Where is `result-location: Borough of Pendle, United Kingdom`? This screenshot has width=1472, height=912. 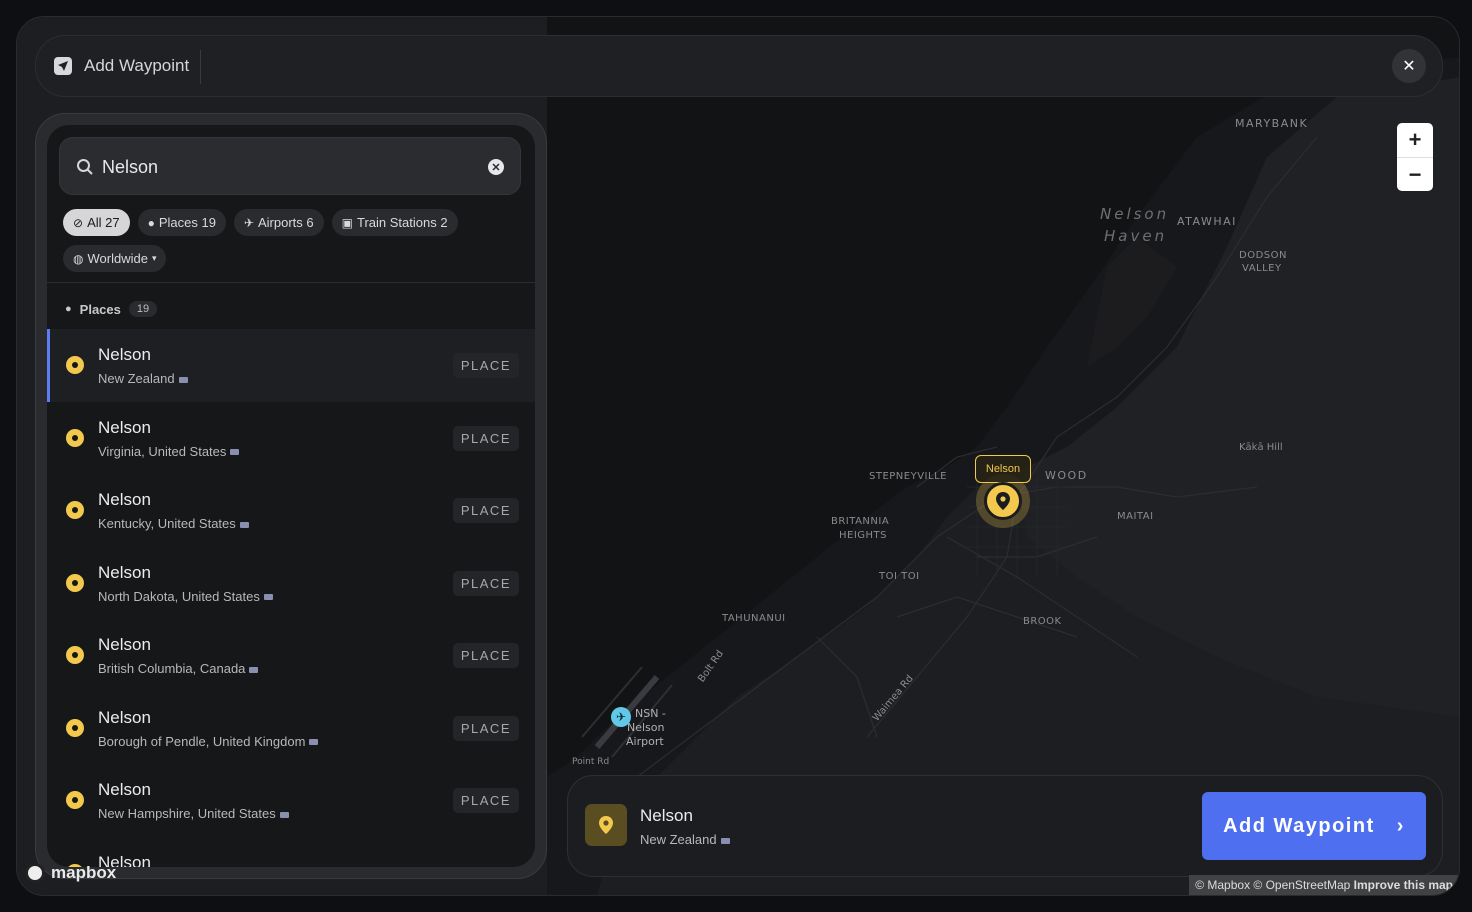 result-location: Borough of Pendle, United Kingdom is located at coordinates (208, 741).